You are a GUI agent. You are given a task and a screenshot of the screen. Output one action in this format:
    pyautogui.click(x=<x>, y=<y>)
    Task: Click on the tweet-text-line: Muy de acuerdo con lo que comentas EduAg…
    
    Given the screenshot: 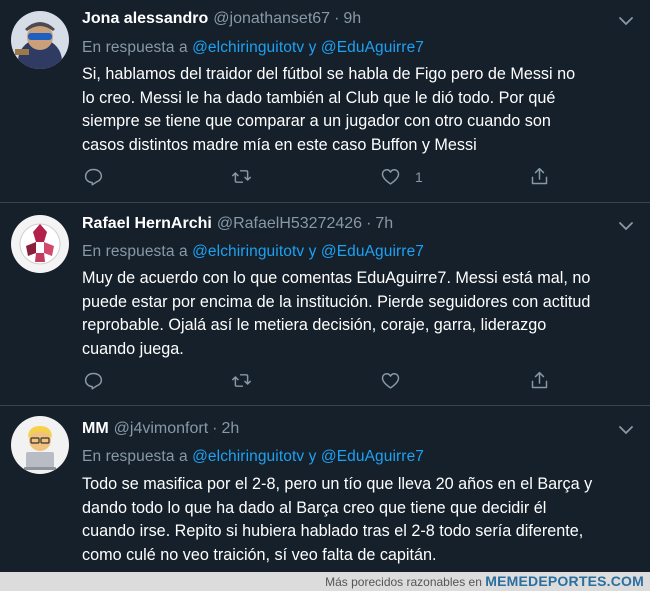 What is the action you would take?
    pyautogui.click(x=336, y=278)
    